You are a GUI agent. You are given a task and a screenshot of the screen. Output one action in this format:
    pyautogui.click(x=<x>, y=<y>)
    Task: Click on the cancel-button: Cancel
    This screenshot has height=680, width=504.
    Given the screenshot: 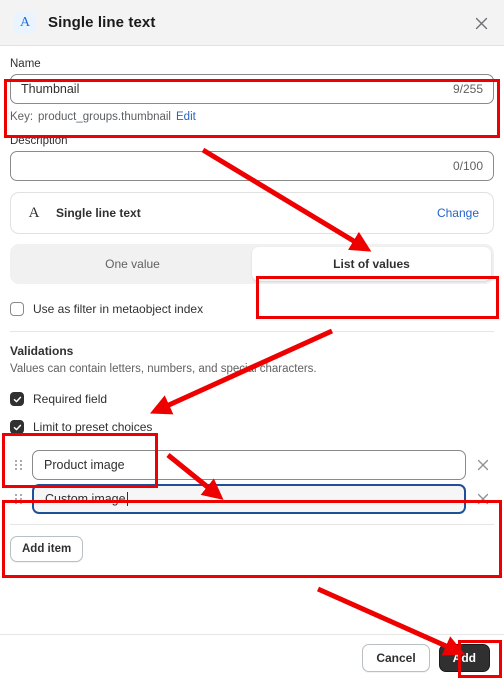 What is the action you would take?
    pyautogui.click(x=396, y=657)
    